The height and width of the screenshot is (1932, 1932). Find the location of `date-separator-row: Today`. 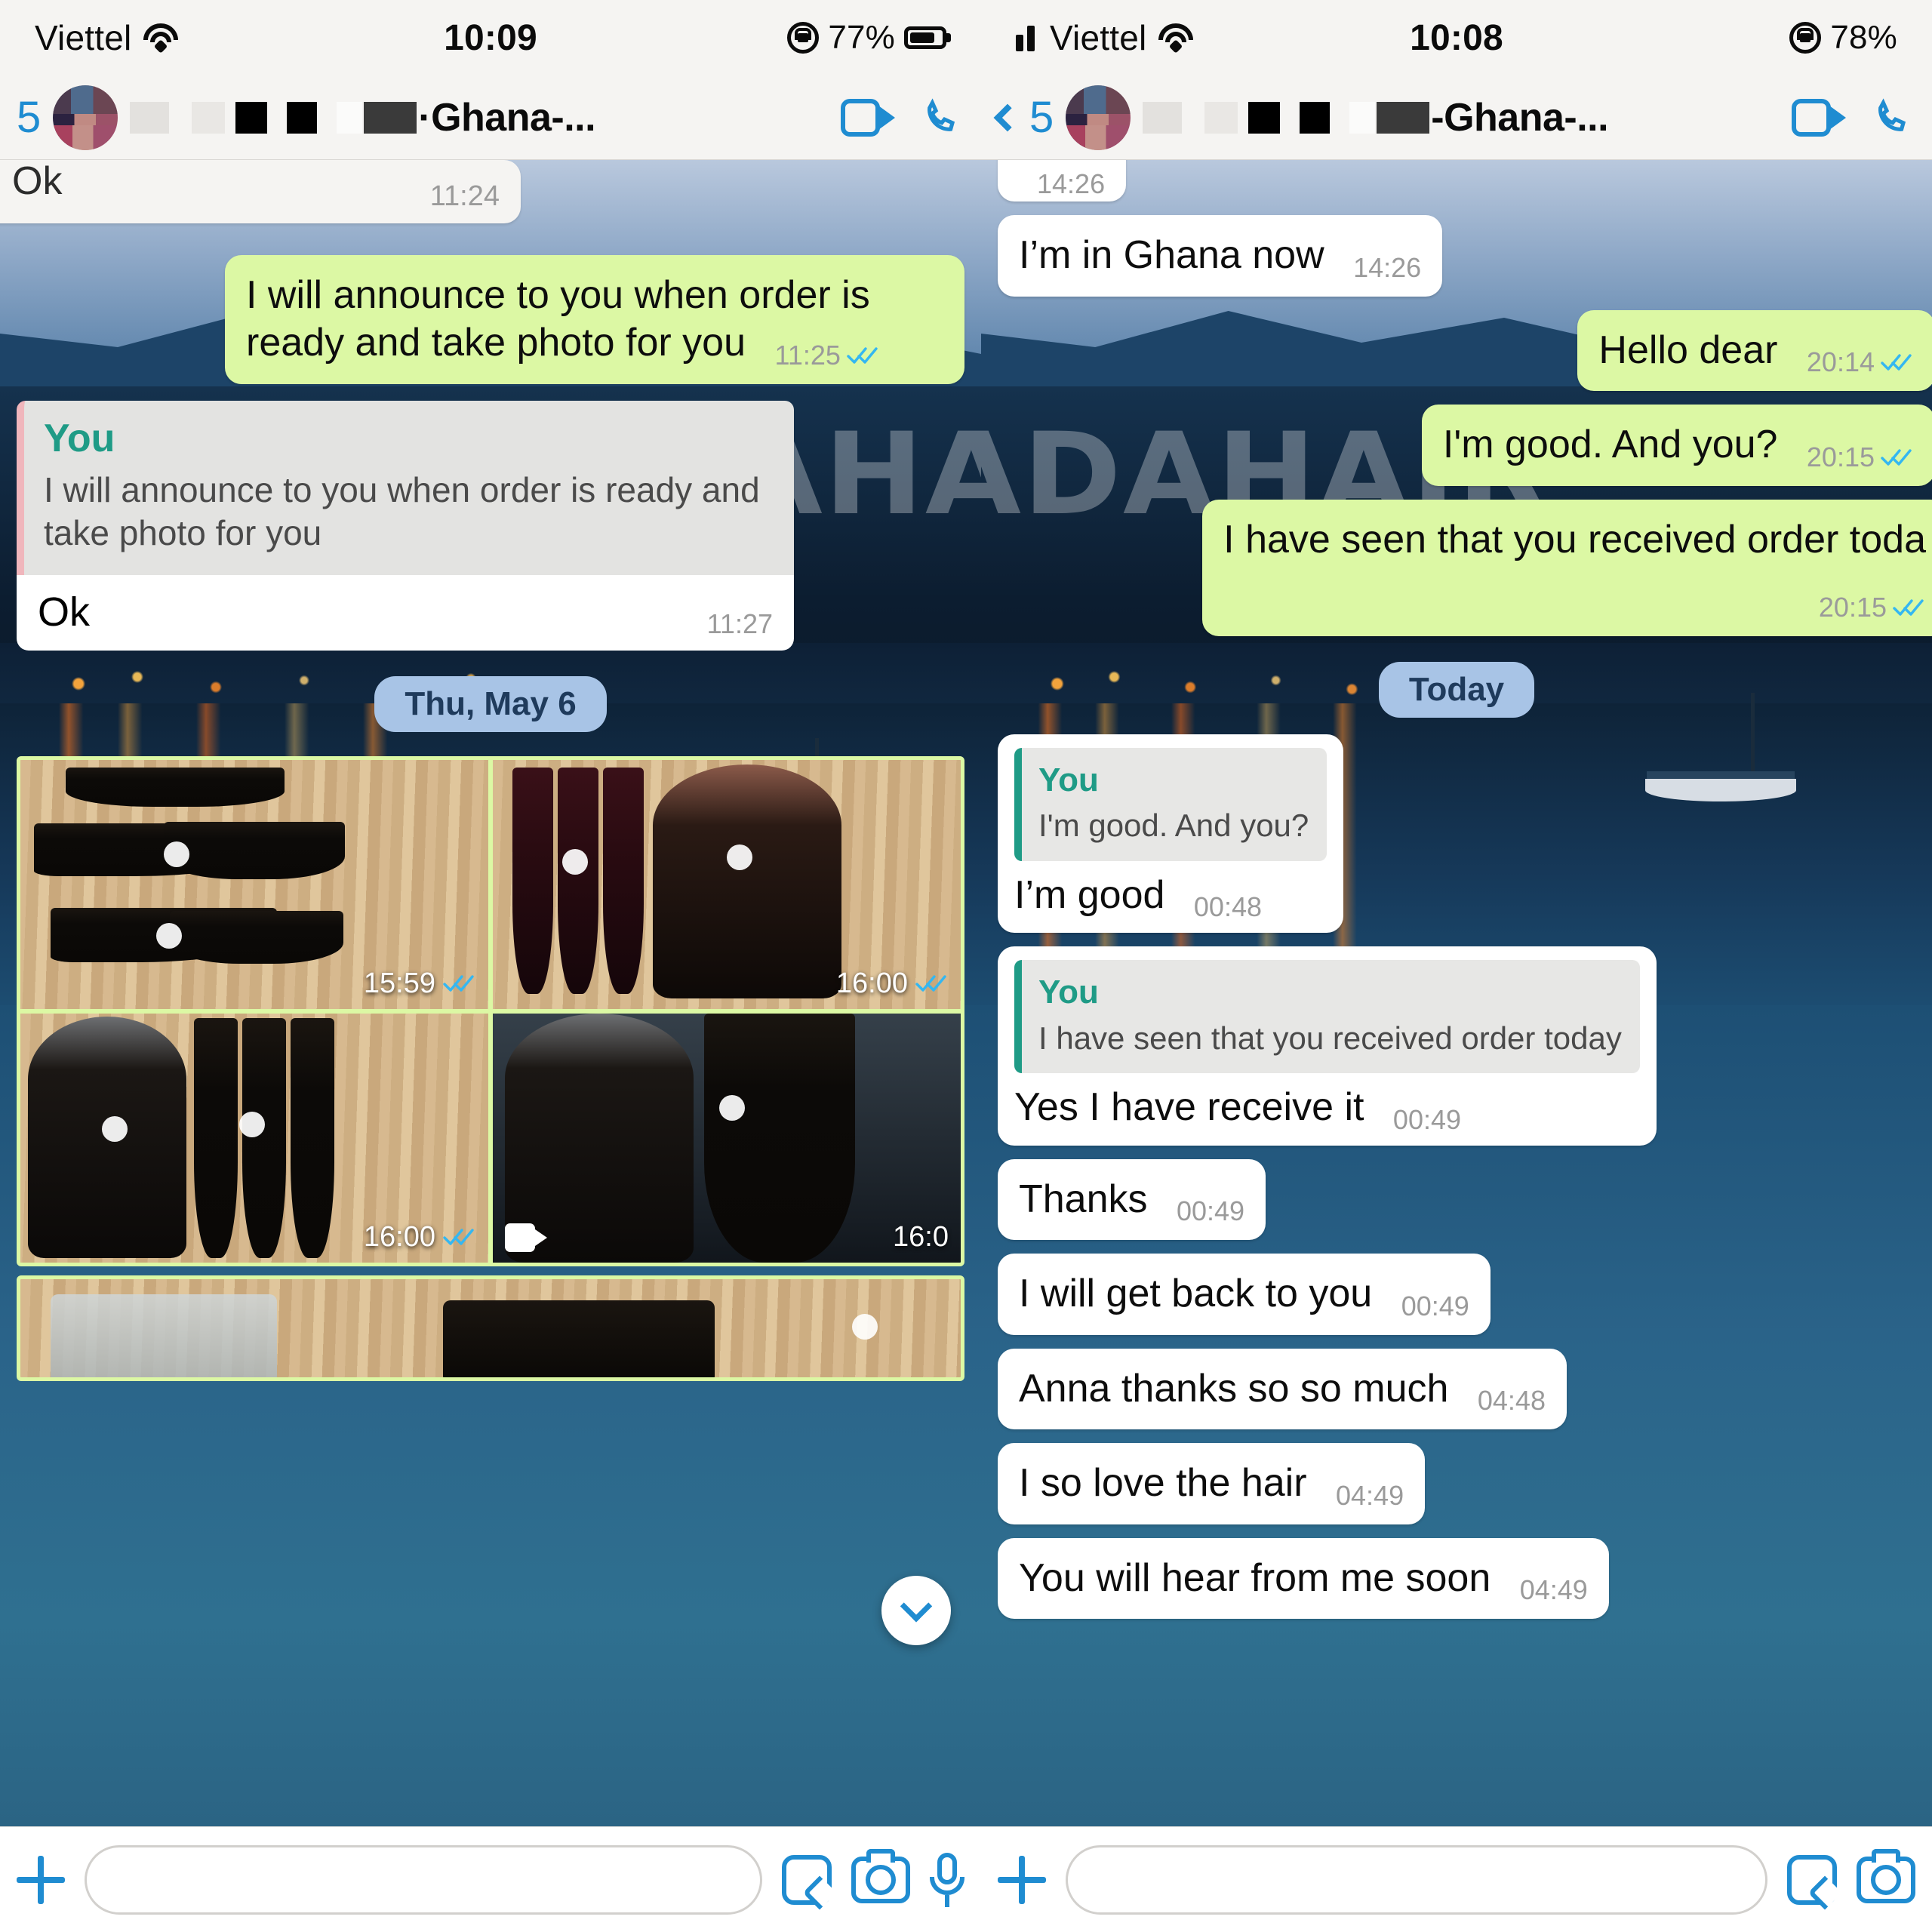

date-separator-row: Today is located at coordinates (1456, 692).